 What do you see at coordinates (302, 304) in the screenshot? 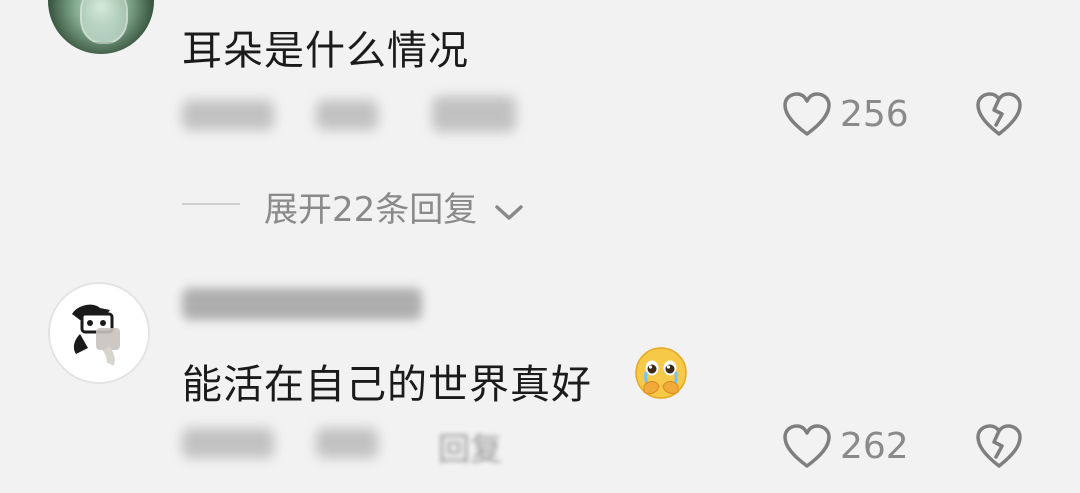
I see `username-blurred` at bounding box center [302, 304].